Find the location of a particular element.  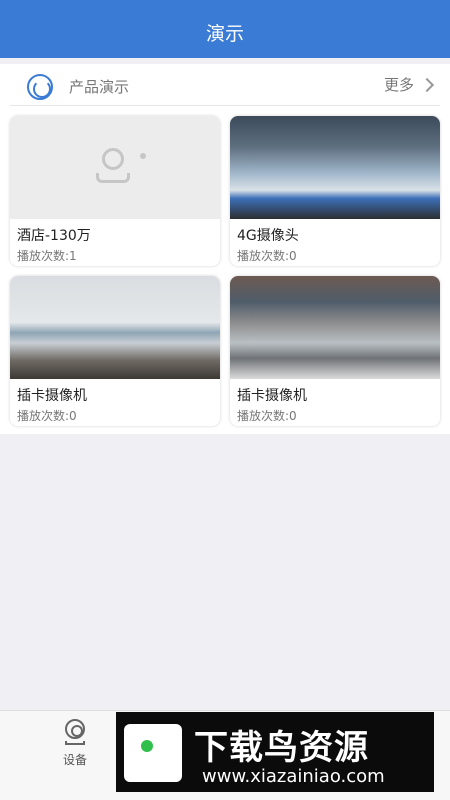

card-title: 4G摄像头 is located at coordinates (268, 236).